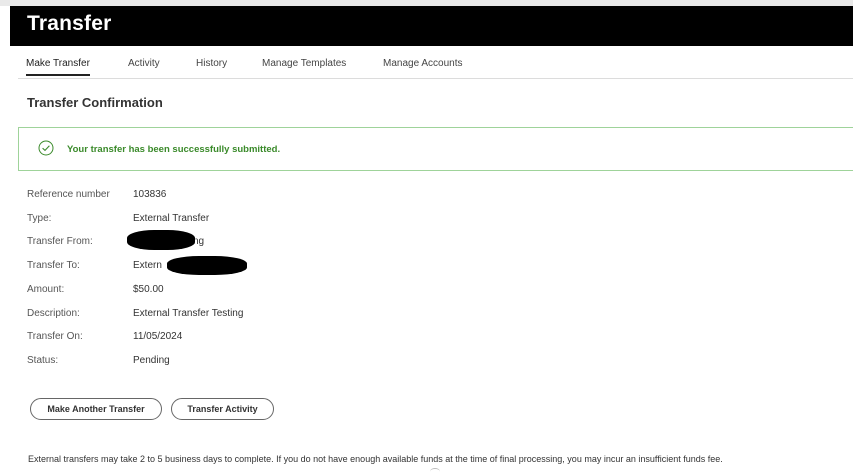 The width and height of the screenshot is (853, 475). What do you see at coordinates (53, 313) in the screenshot?
I see `description-label: Description:` at bounding box center [53, 313].